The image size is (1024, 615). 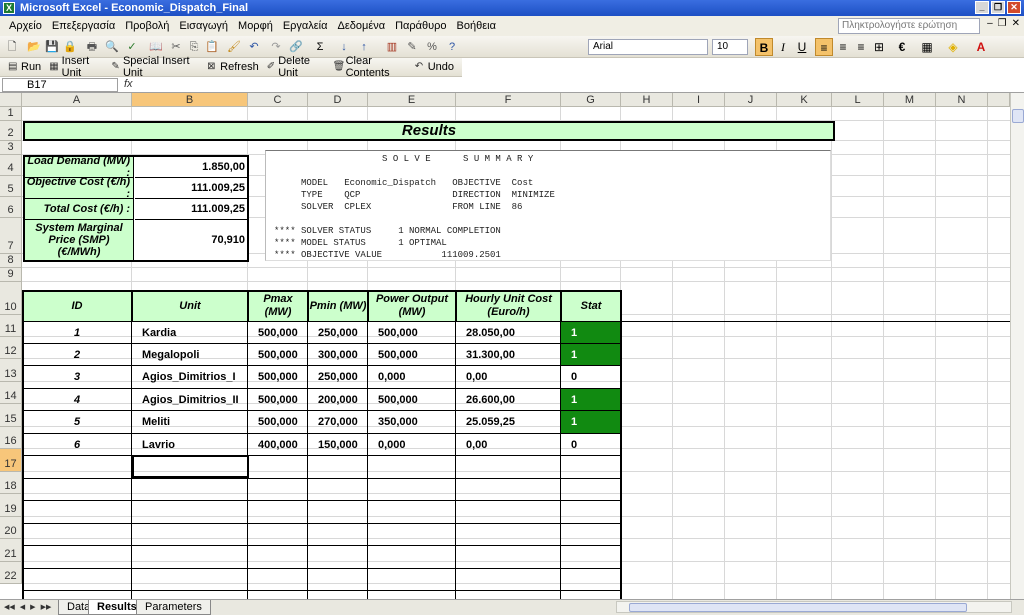 What do you see at coordinates (962, 100) in the screenshot?
I see `column-header-N: N` at bounding box center [962, 100].